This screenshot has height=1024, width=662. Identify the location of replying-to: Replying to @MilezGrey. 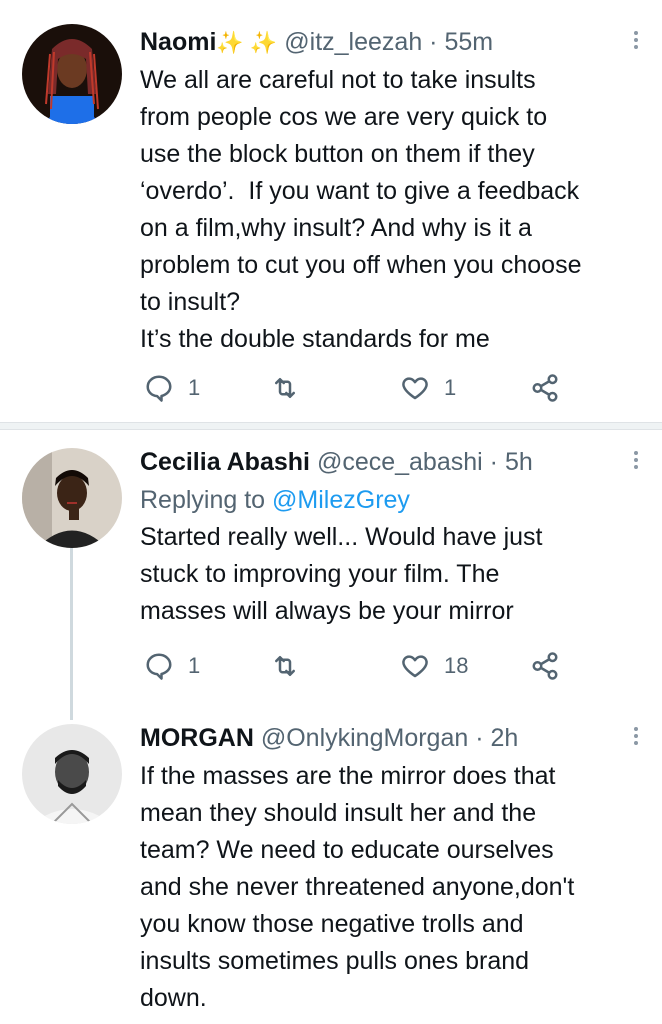
(381, 500).